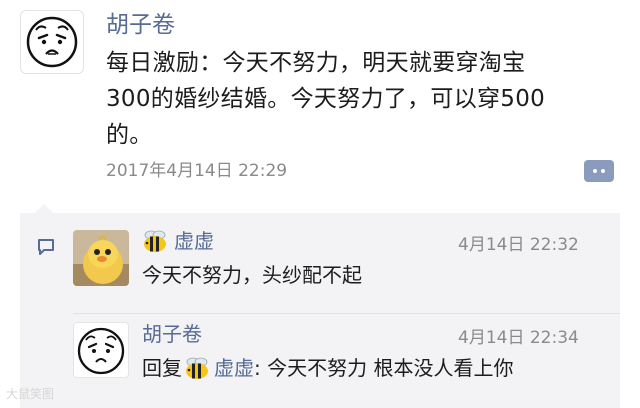 The image size is (640, 408). I want to click on comment-divider, so click(346, 313).